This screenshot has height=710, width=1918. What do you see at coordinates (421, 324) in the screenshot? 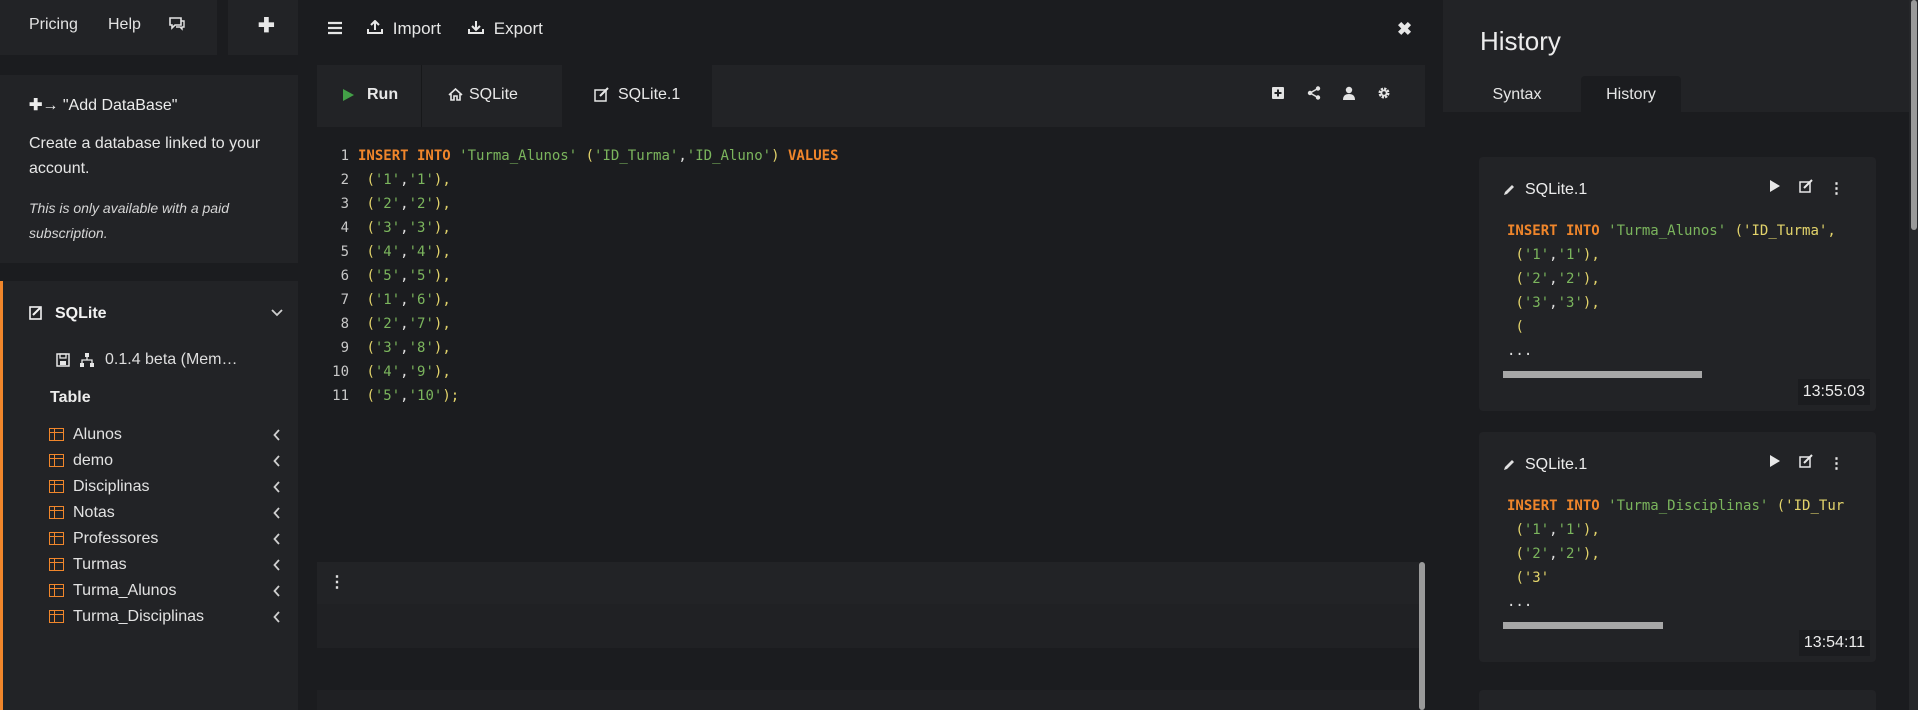
I see `sql-string: '7'` at bounding box center [421, 324].